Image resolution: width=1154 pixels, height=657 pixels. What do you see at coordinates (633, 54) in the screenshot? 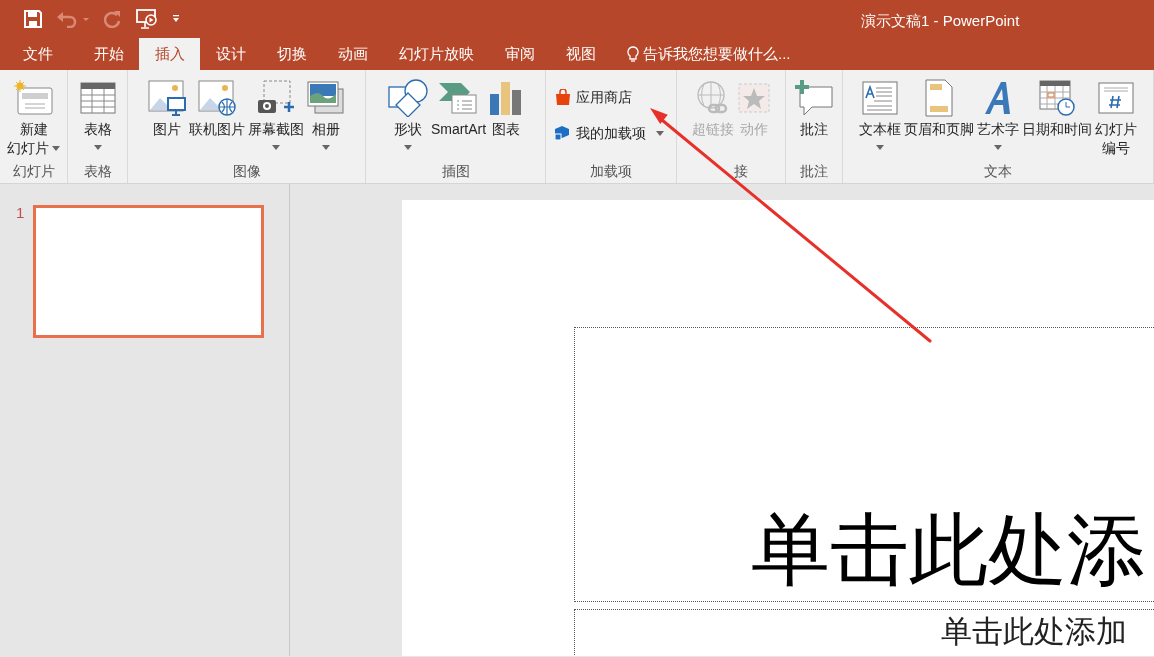
I see `lightbulb-icon` at bounding box center [633, 54].